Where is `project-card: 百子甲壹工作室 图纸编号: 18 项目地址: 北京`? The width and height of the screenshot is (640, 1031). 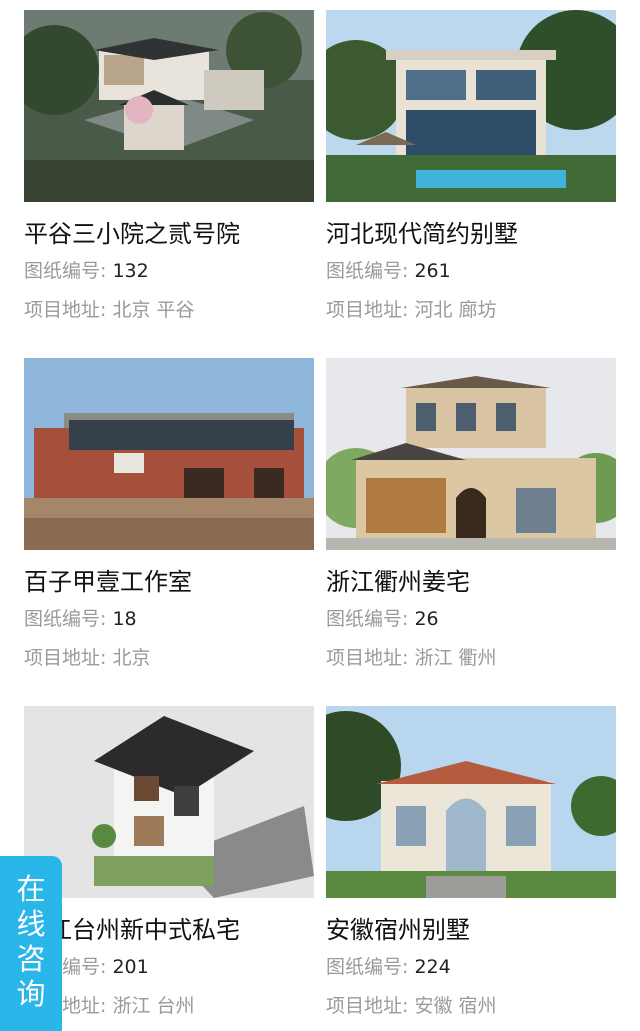 project-card: 百子甲壹工作室 图纸编号: 18 项目地址: 北京 is located at coordinates (169, 513).